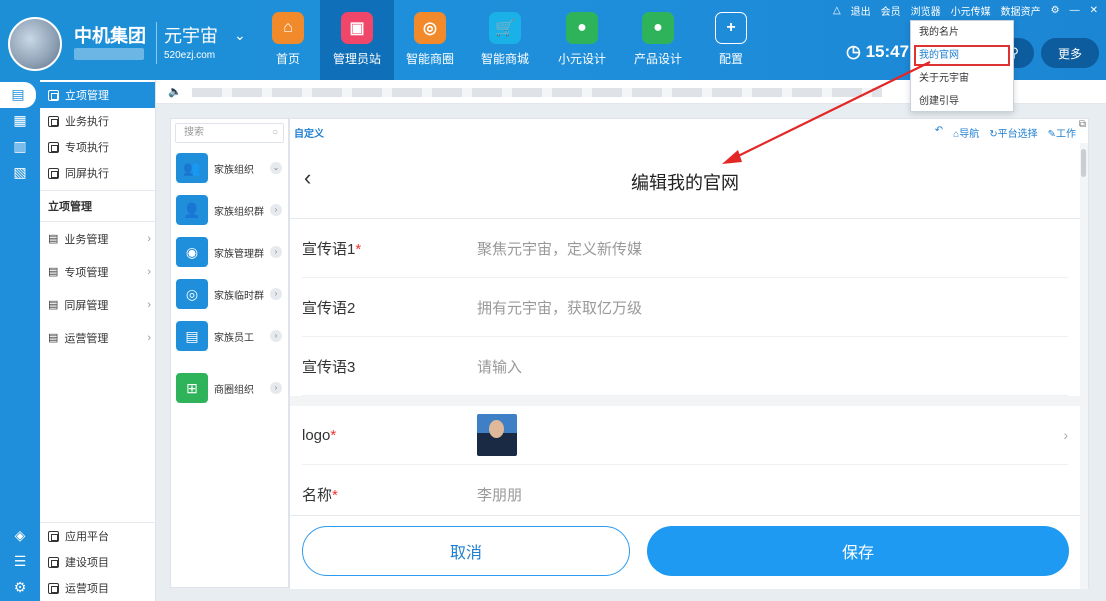 The image size is (1106, 601). I want to click on logo-image, so click(497, 435).